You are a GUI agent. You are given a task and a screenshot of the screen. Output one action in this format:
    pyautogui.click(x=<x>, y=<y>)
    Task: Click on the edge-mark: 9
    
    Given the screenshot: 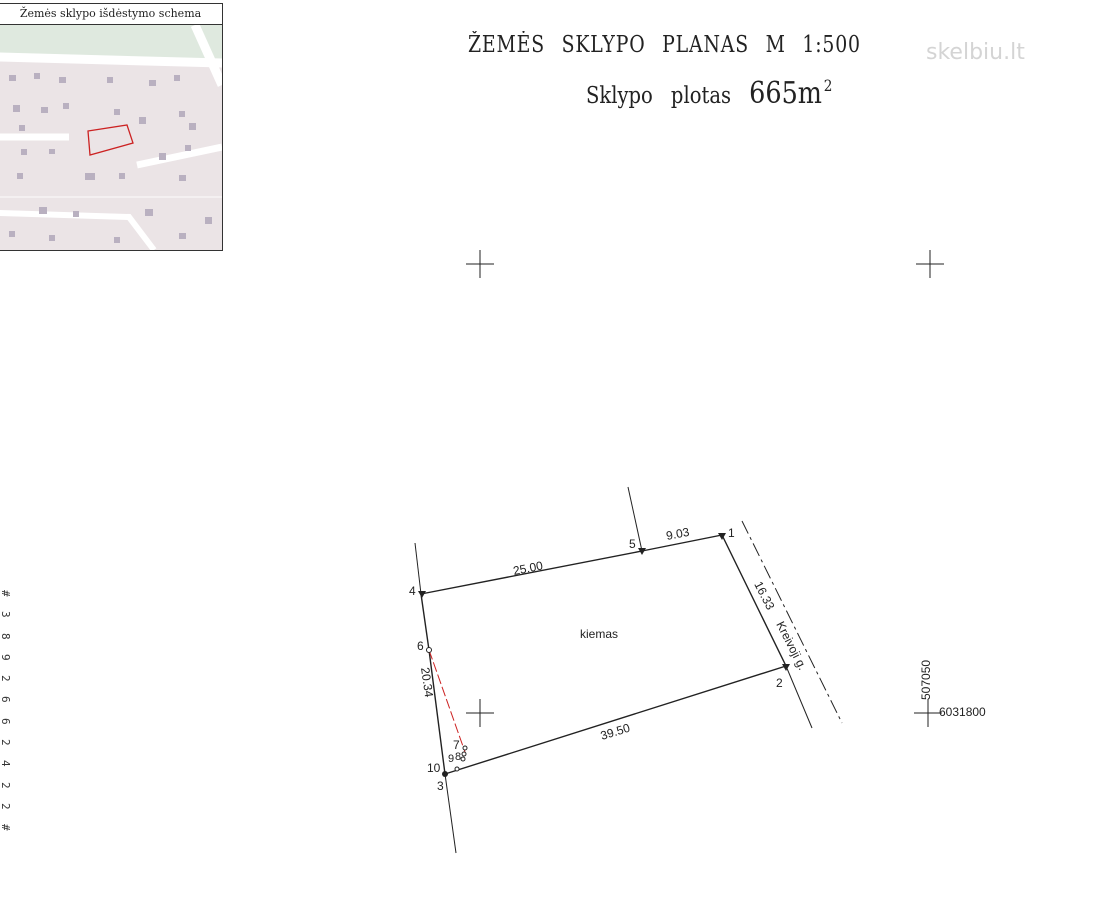 What is the action you would take?
    pyautogui.click(x=6, y=657)
    